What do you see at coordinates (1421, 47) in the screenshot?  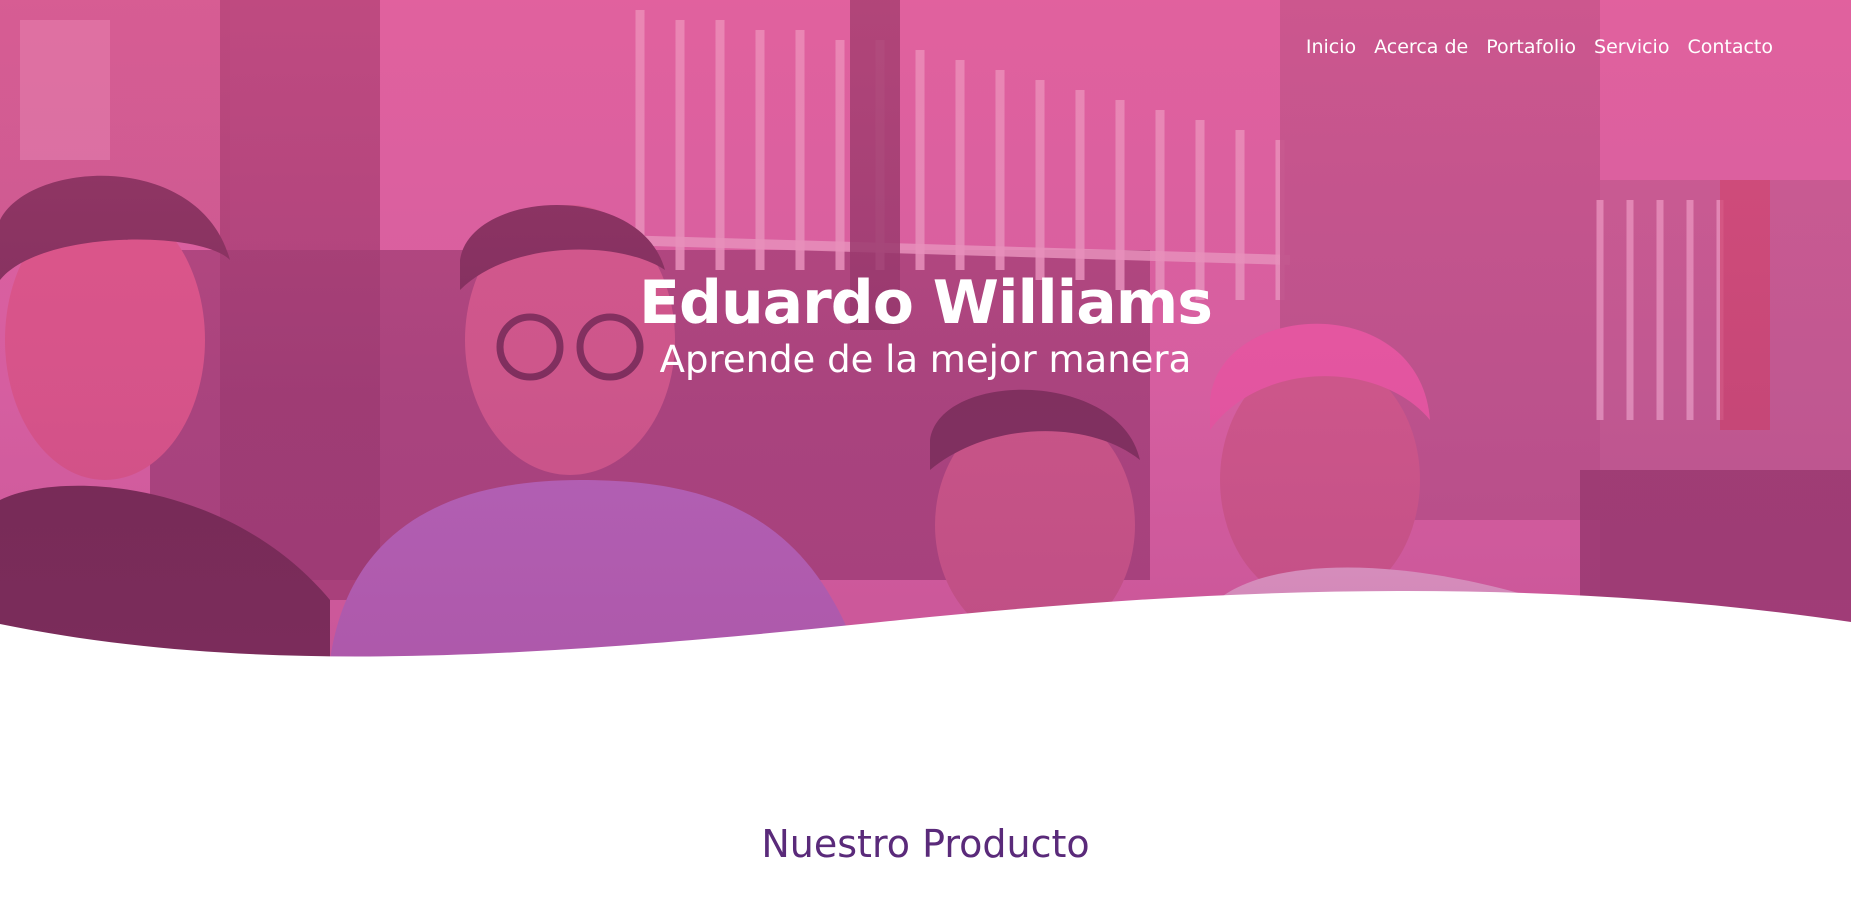 I see `nav-item-acerca-de: Acerca de` at bounding box center [1421, 47].